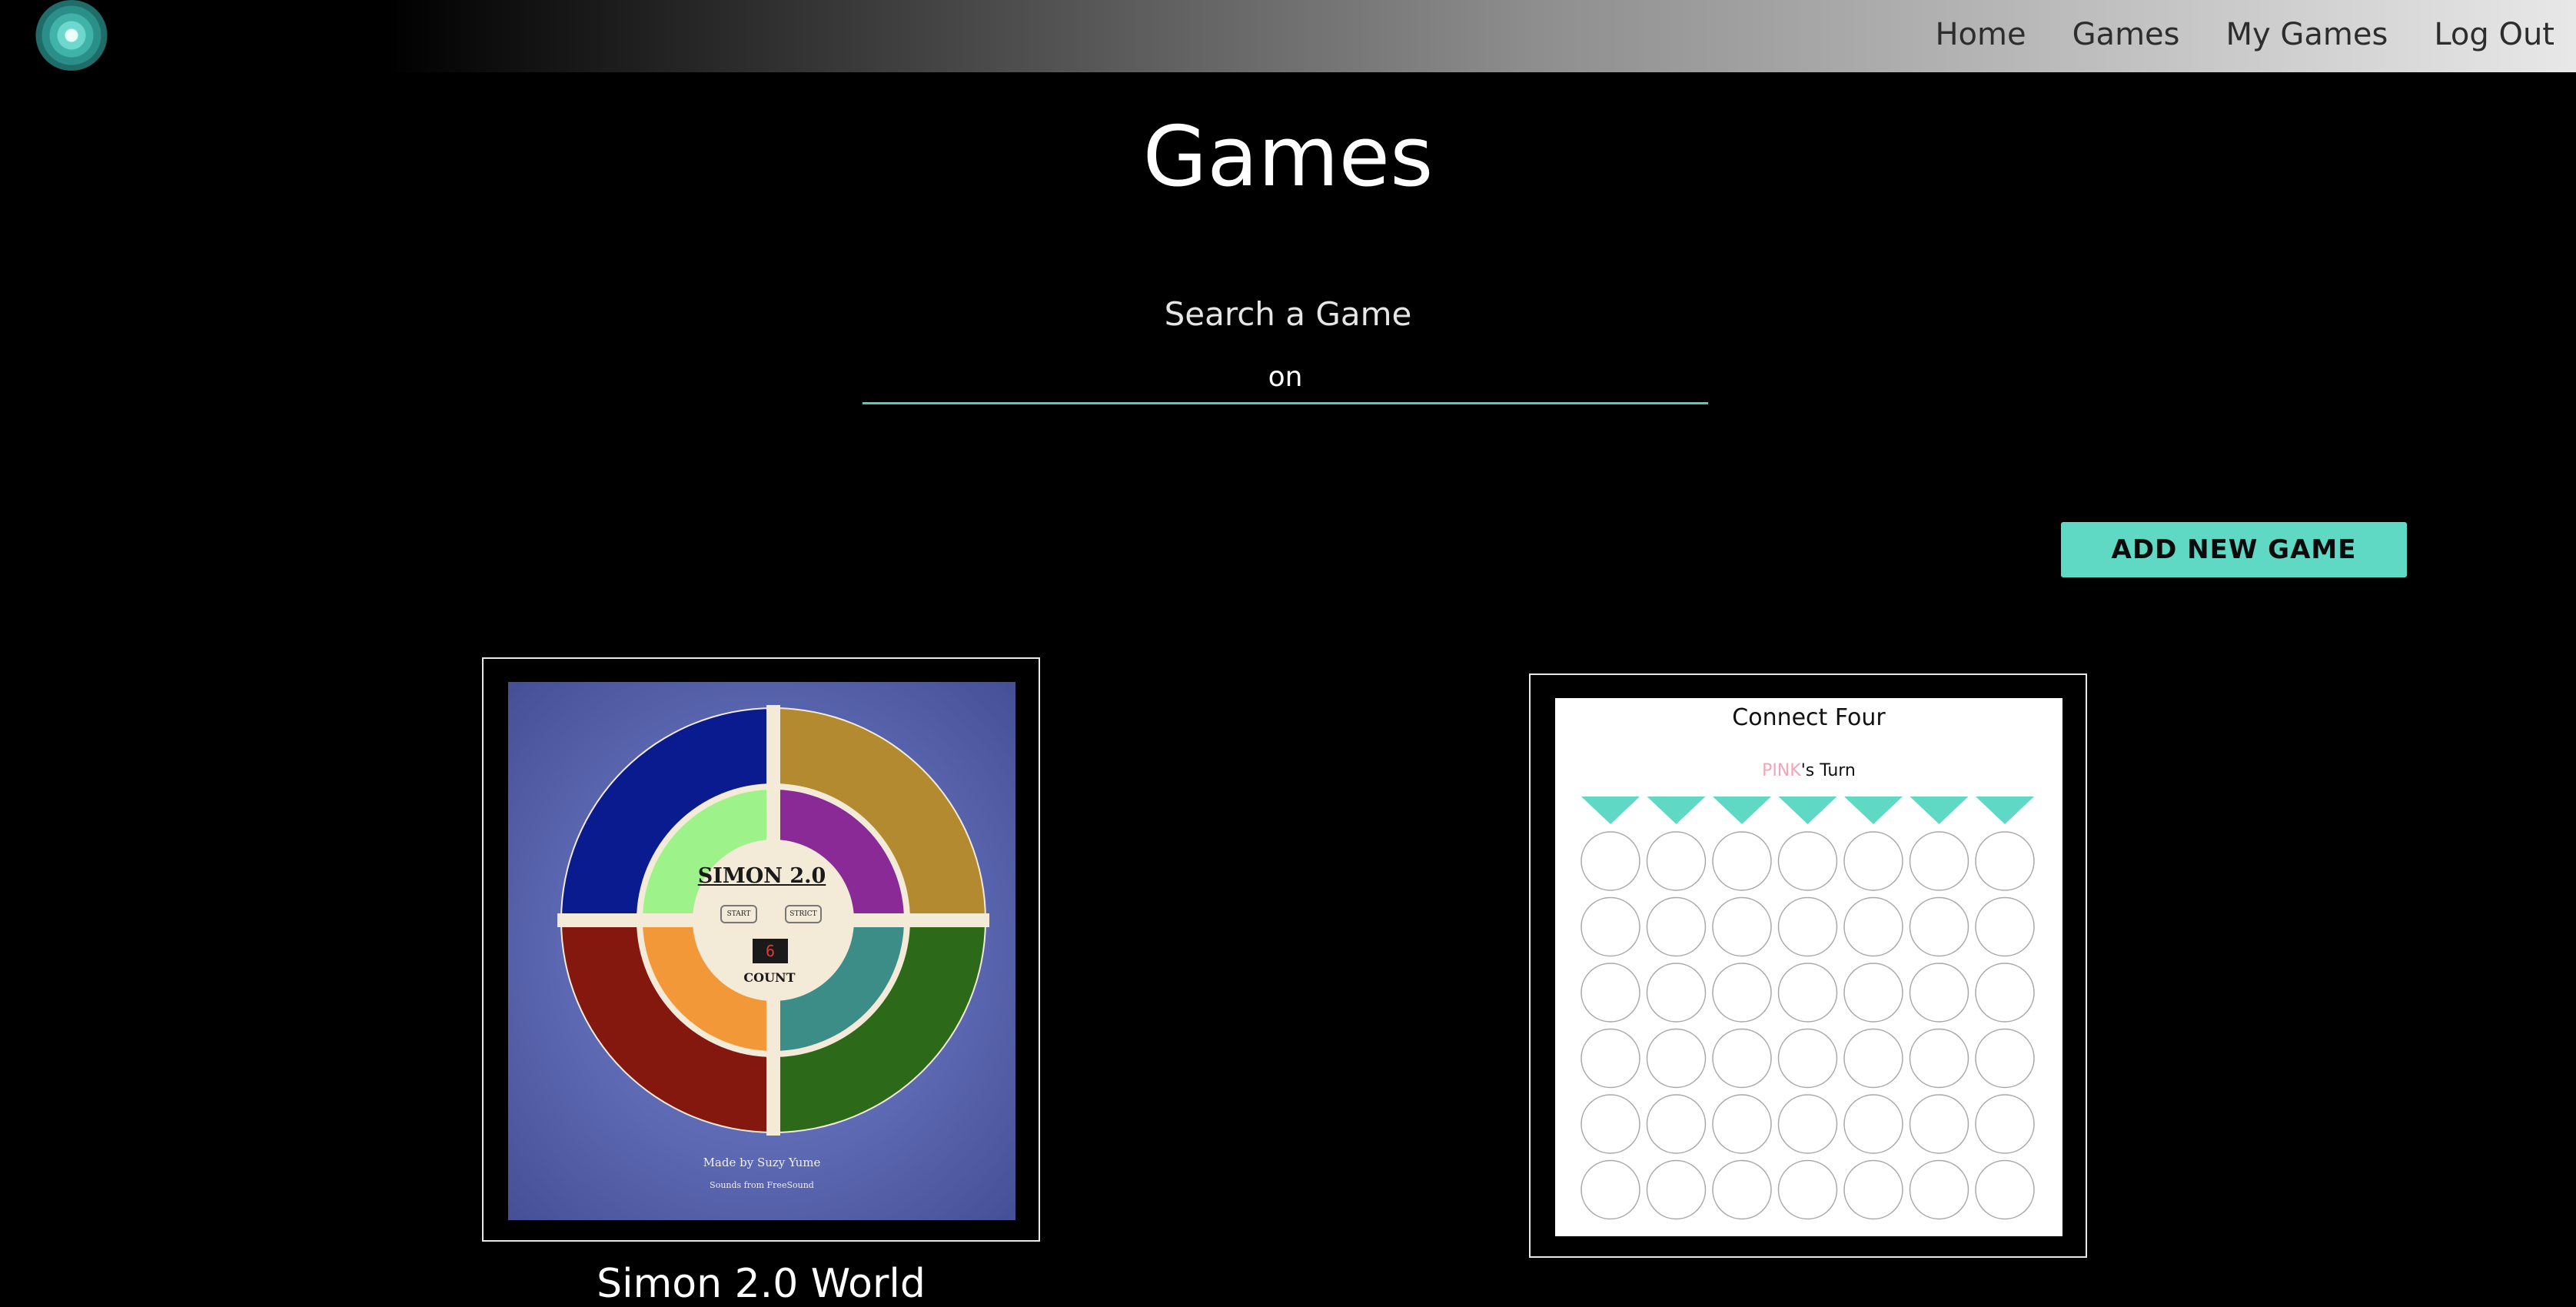 The width and height of the screenshot is (2576, 1307). I want to click on simon-strict-button: STRICT, so click(803, 914).